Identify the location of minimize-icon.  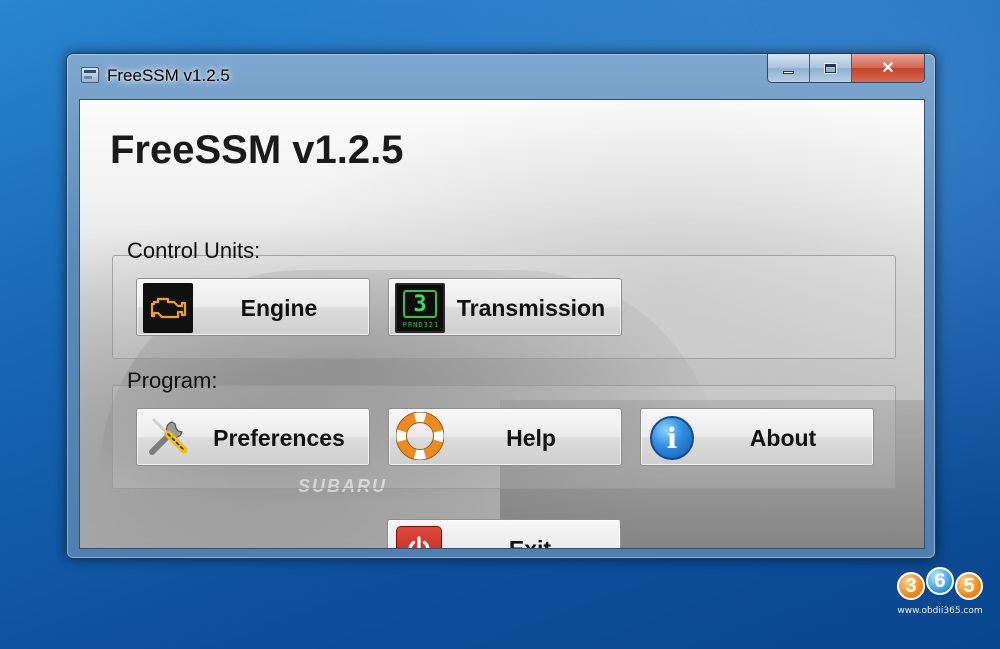
(788, 72).